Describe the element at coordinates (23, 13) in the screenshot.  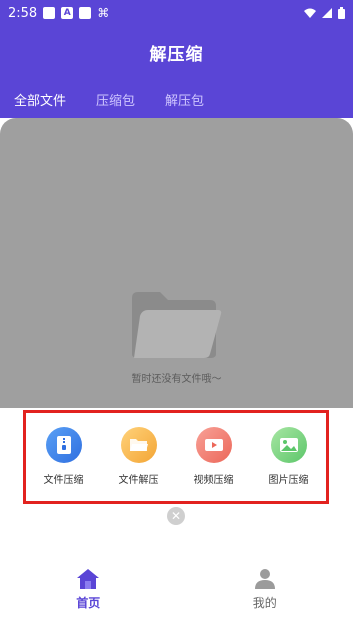
I see `status-time: 2:58` at that location.